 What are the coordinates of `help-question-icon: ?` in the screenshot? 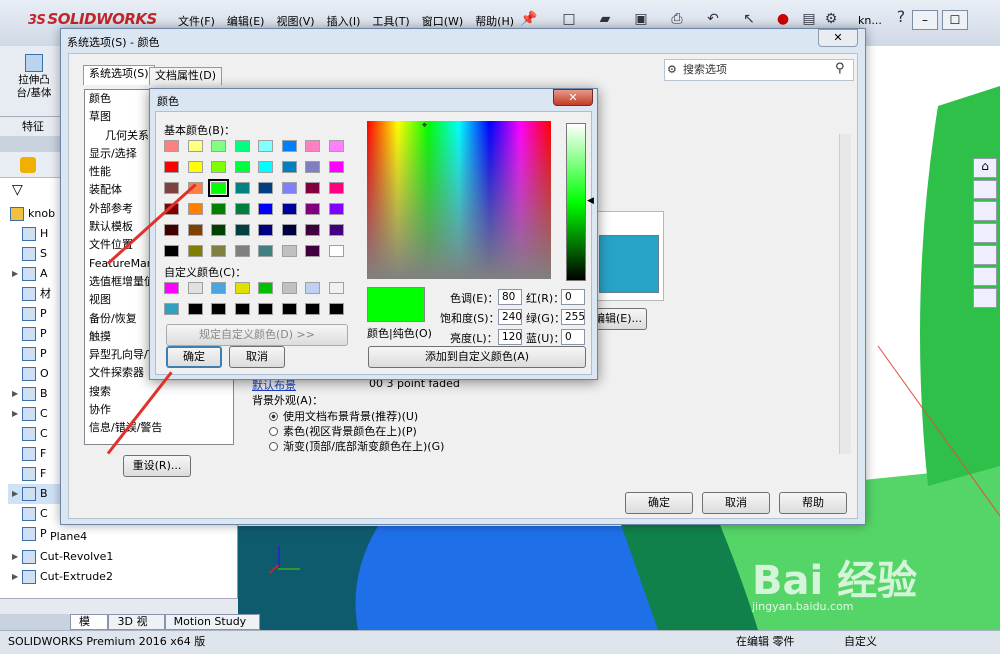 It's located at (901, 17).